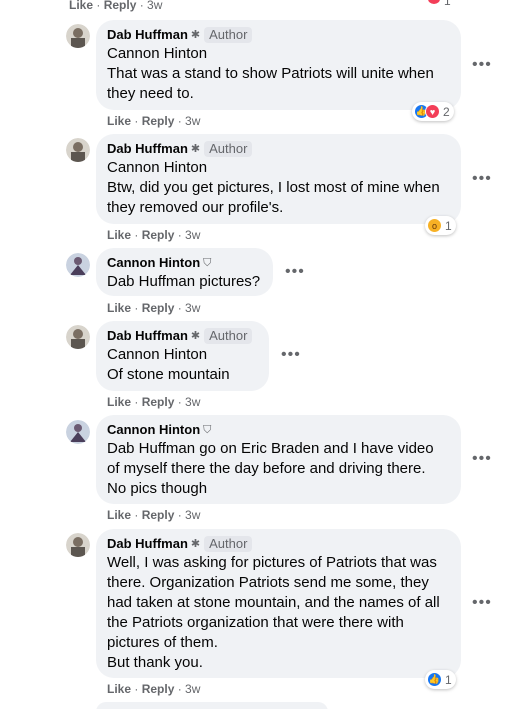  What do you see at coordinates (434, 225) in the screenshot?
I see `wow-icon: o` at bounding box center [434, 225].